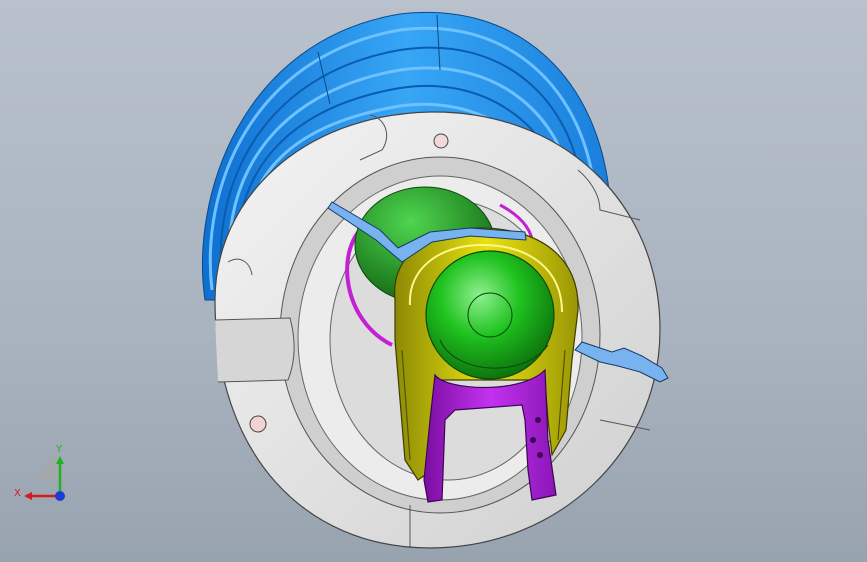 The width and height of the screenshot is (867, 562). What do you see at coordinates (39, 472) in the screenshot?
I see `orientation-triad: X Y` at bounding box center [39, 472].